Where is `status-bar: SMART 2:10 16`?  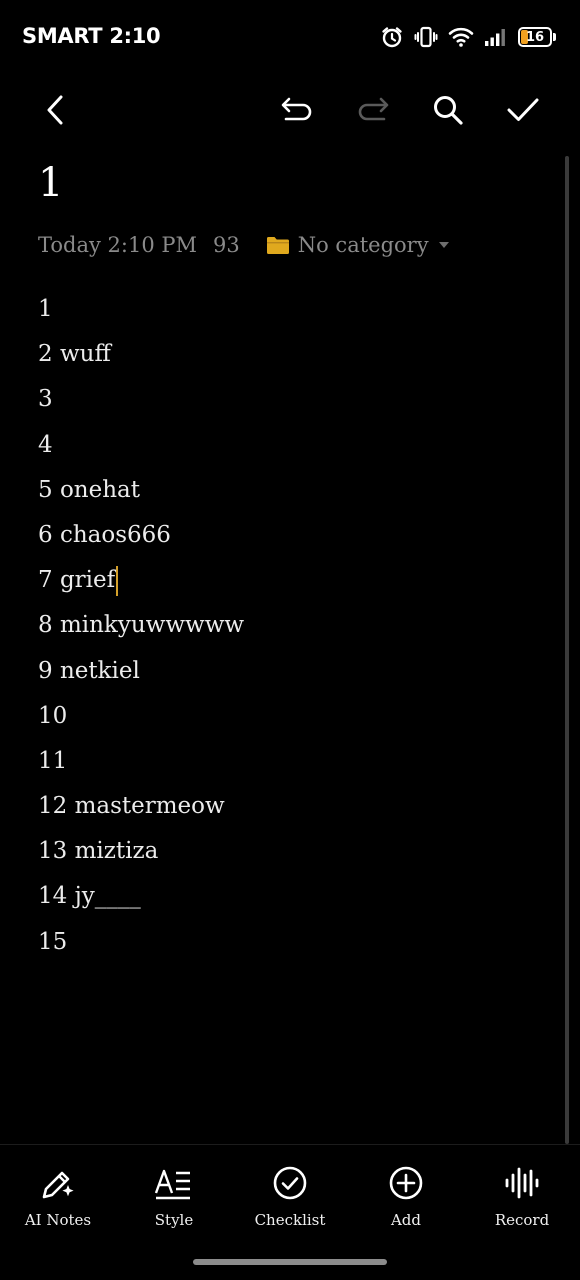 status-bar: SMART 2:10 16 is located at coordinates (290, 38).